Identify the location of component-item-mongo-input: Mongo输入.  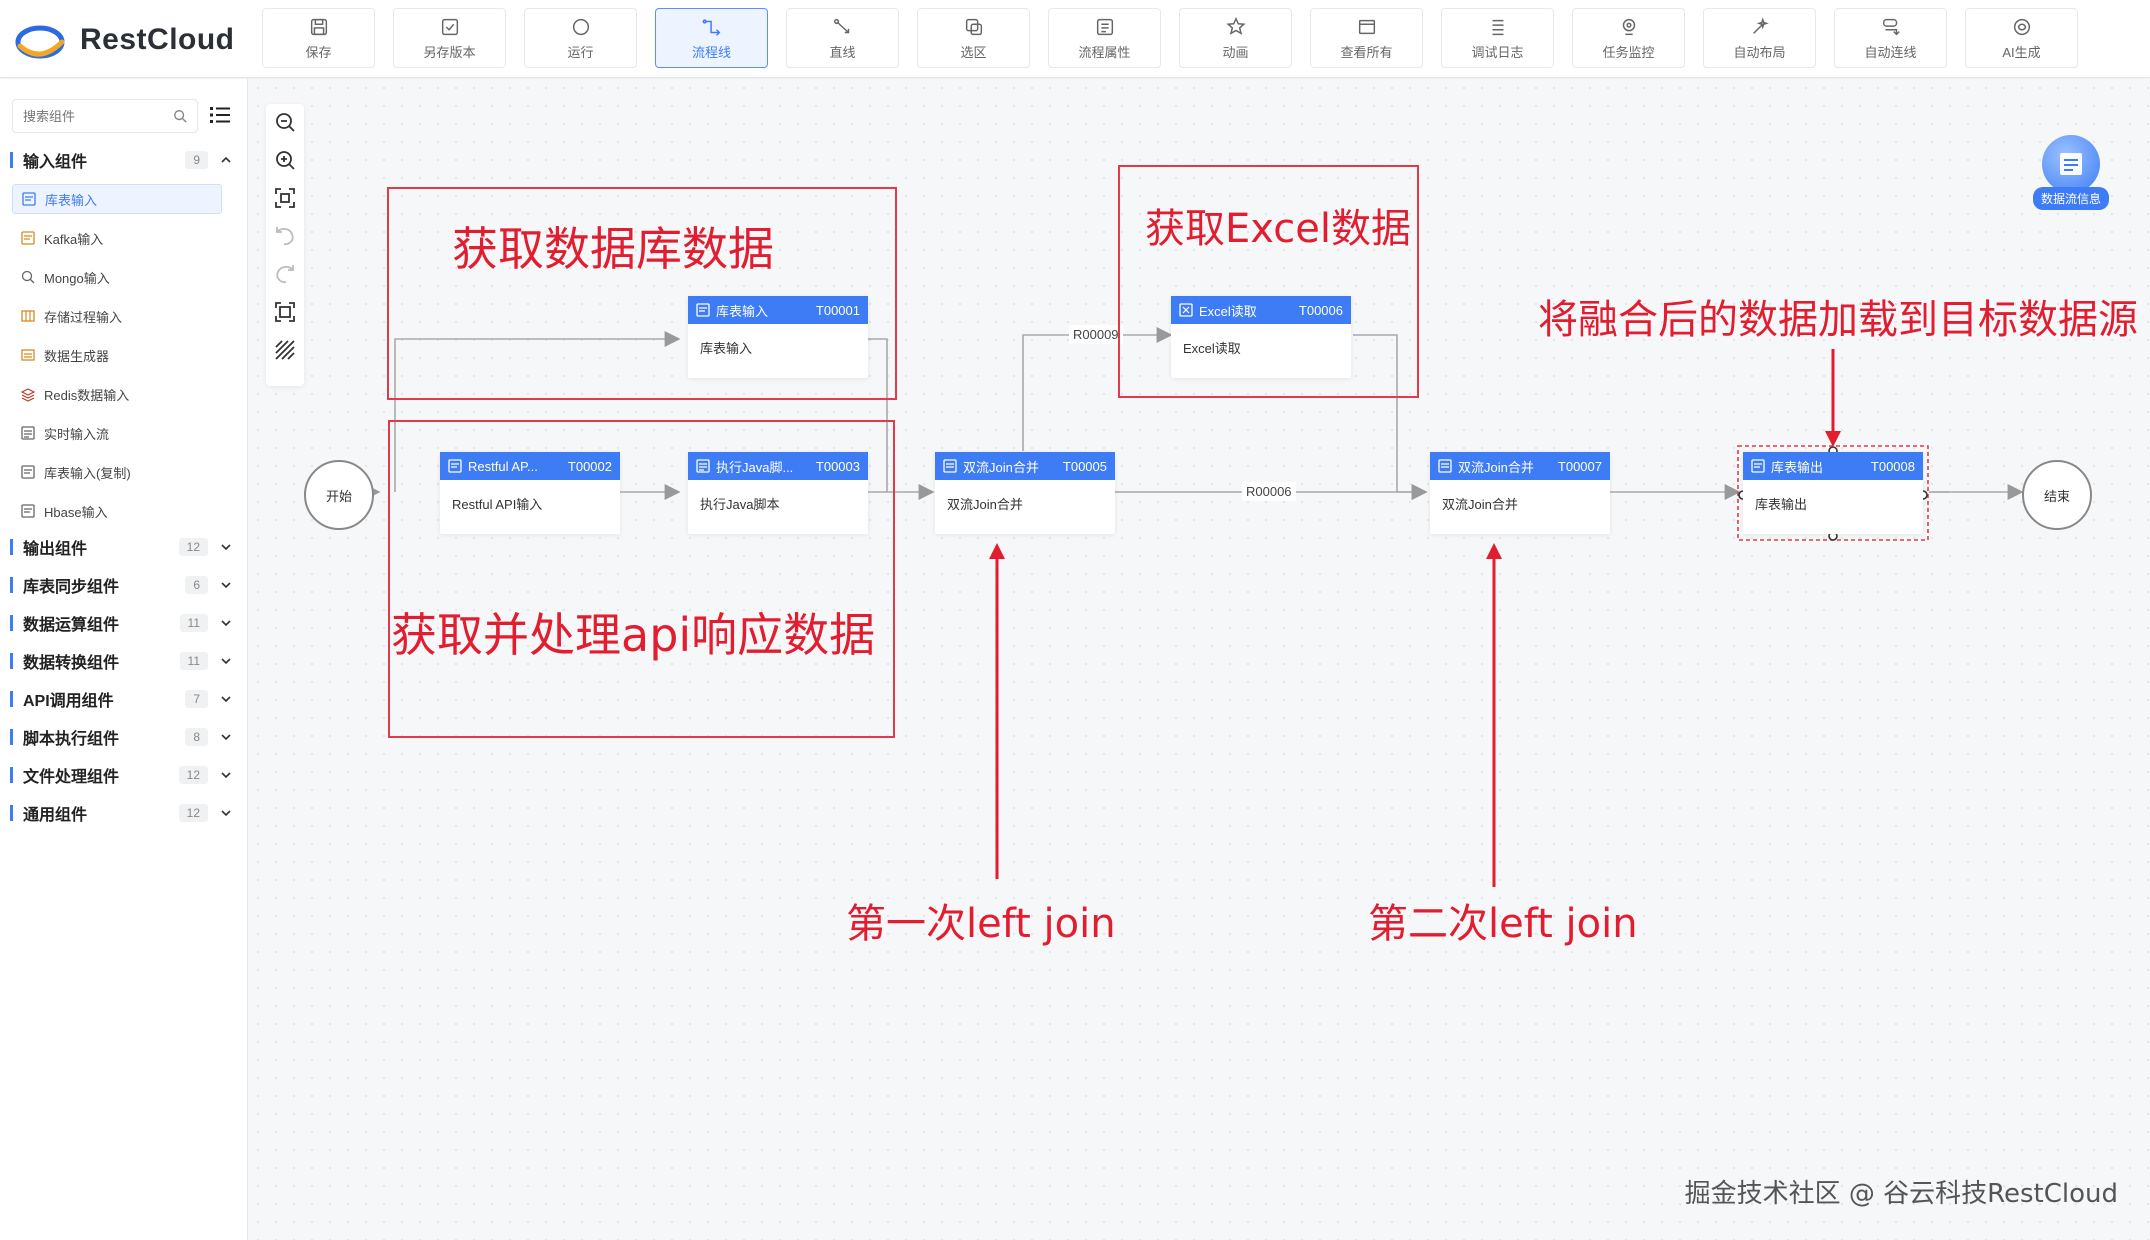
(117, 277).